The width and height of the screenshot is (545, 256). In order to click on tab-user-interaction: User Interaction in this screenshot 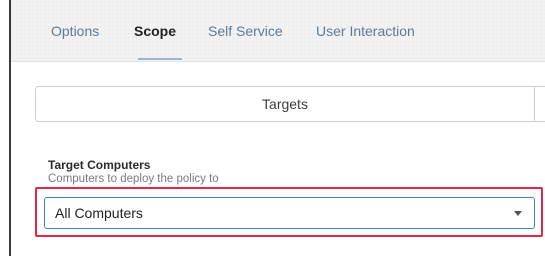, I will do `click(365, 31)`.